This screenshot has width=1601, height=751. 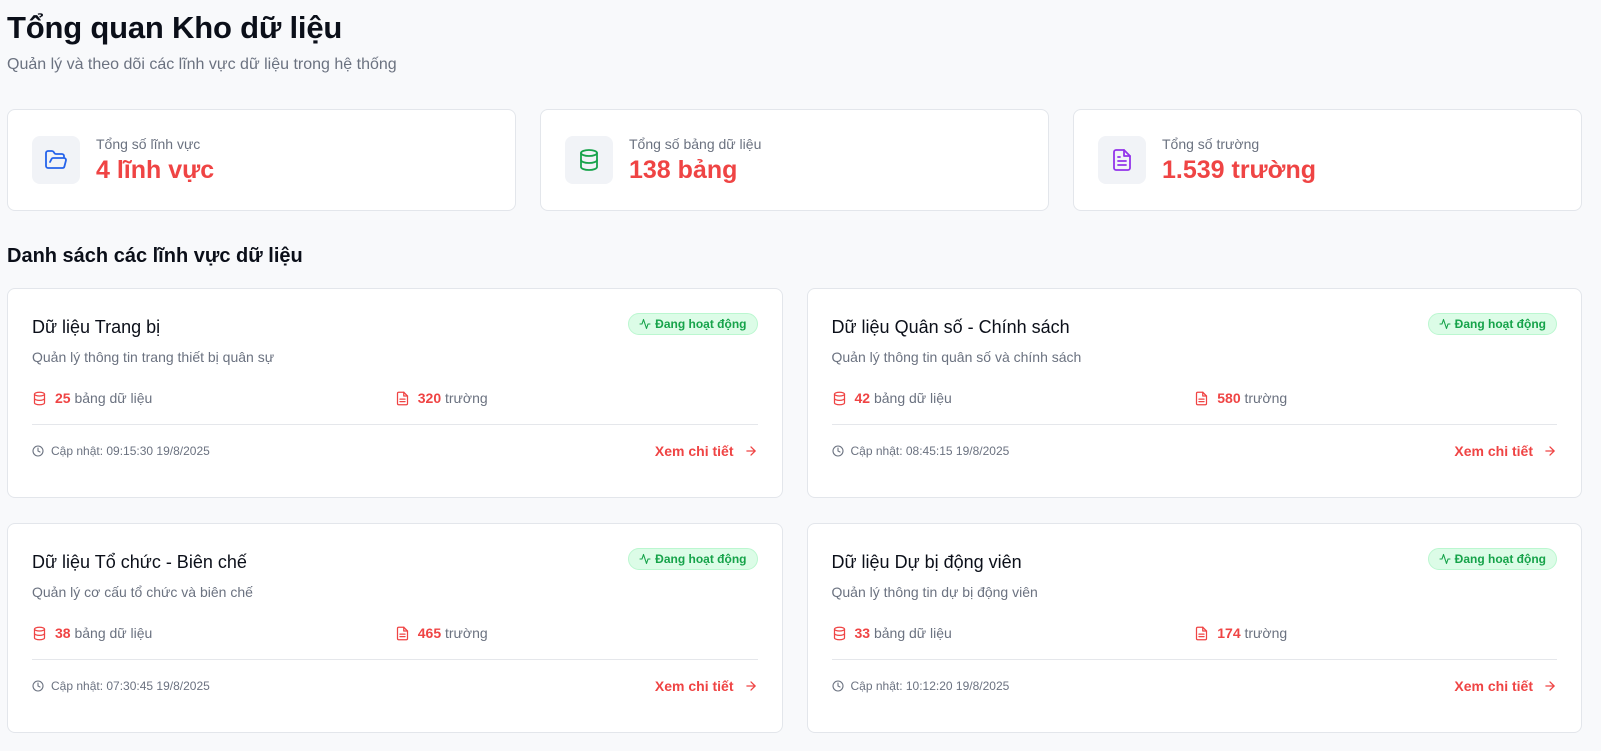 I want to click on domain-title: Dữ liệu Trang bị, so click(x=96, y=327).